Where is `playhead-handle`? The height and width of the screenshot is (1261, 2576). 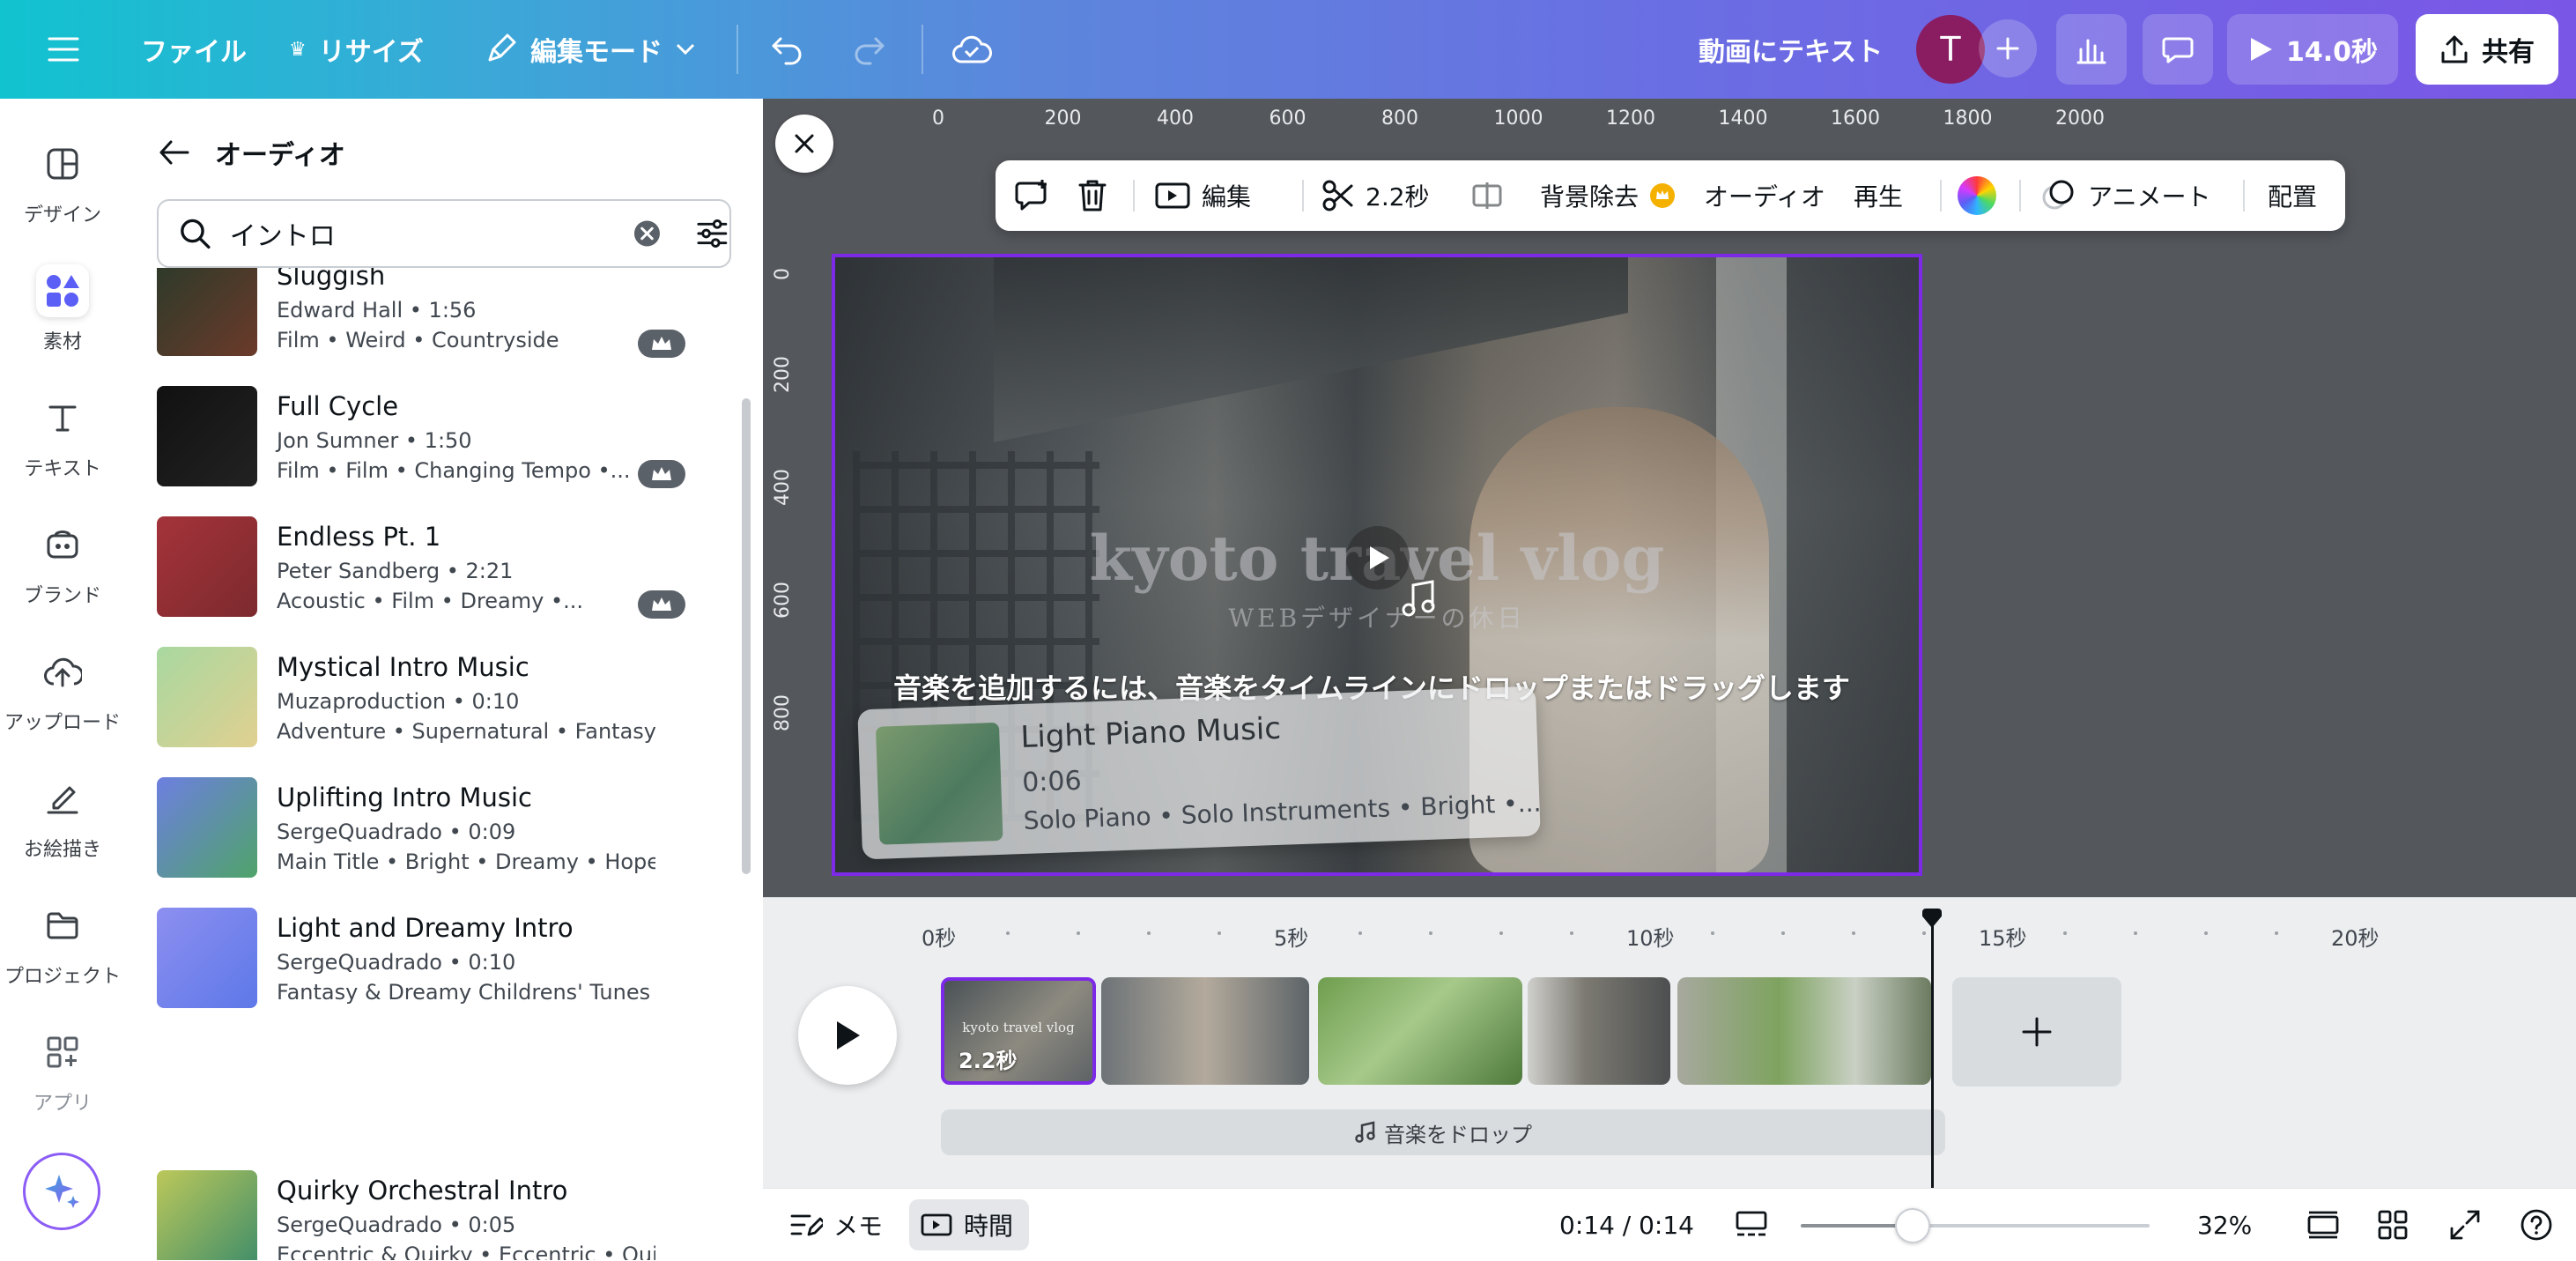 playhead-handle is located at coordinates (1932, 918).